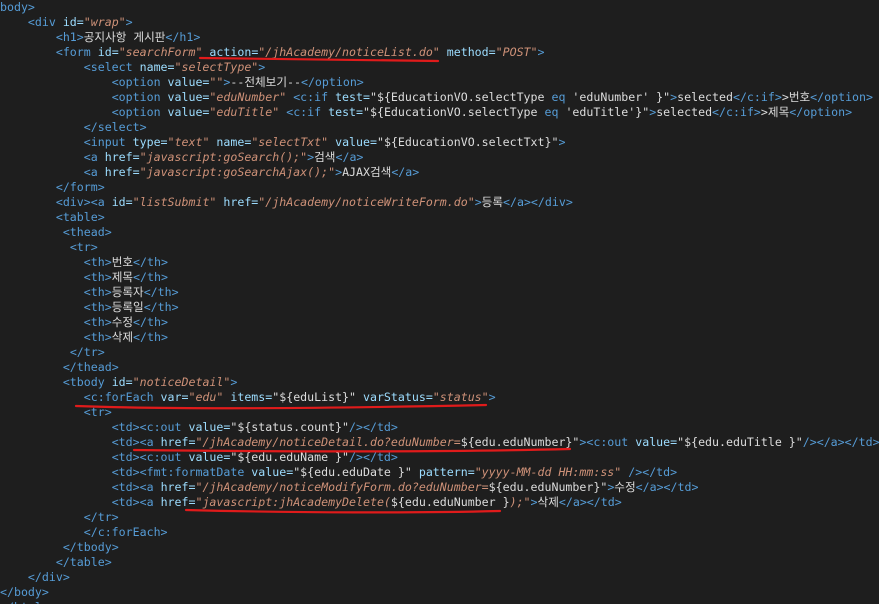 Image resolution: width=879 pixels, height=604 pixels. Describe the element at coordinates (84, 277) in the screenshot. I see `code-line: <th>제목</th>` at that location.